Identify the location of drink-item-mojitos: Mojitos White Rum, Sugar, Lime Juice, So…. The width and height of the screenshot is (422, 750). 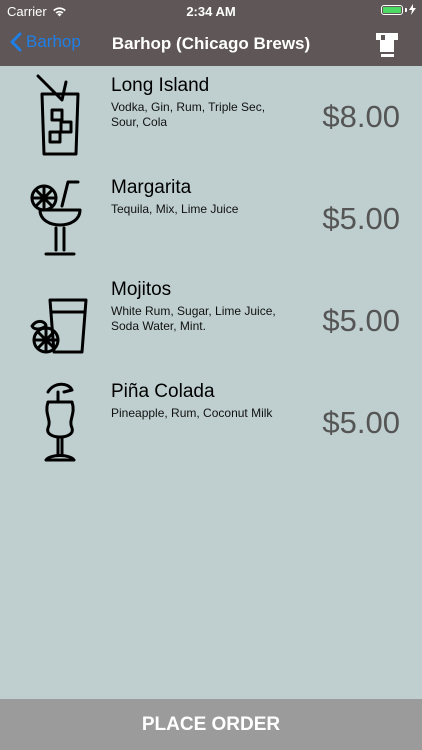
(211, 321).